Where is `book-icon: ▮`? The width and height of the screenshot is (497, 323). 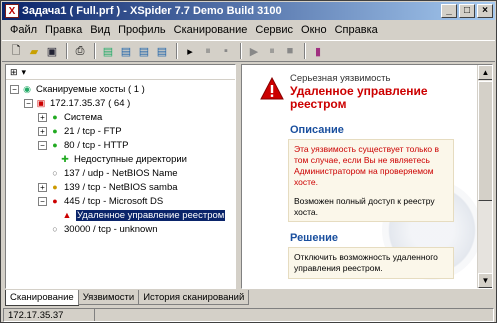 book-icon: ▮ is located at coordinates (318, 51).